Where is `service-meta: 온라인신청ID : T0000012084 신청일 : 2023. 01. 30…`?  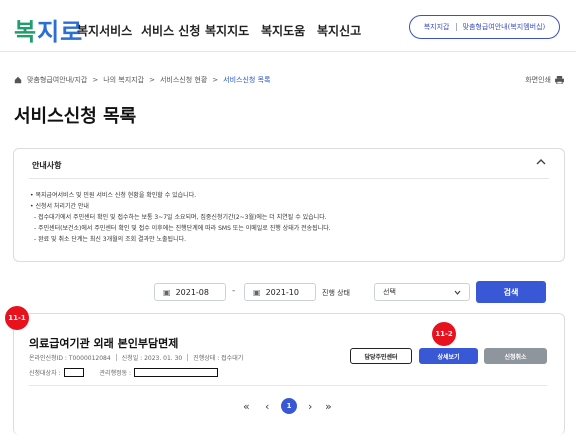
service-meta: 온라인신청ID : T0000012084 신청일 : 2023. 01. 30… is located at coordinates (136, 357).